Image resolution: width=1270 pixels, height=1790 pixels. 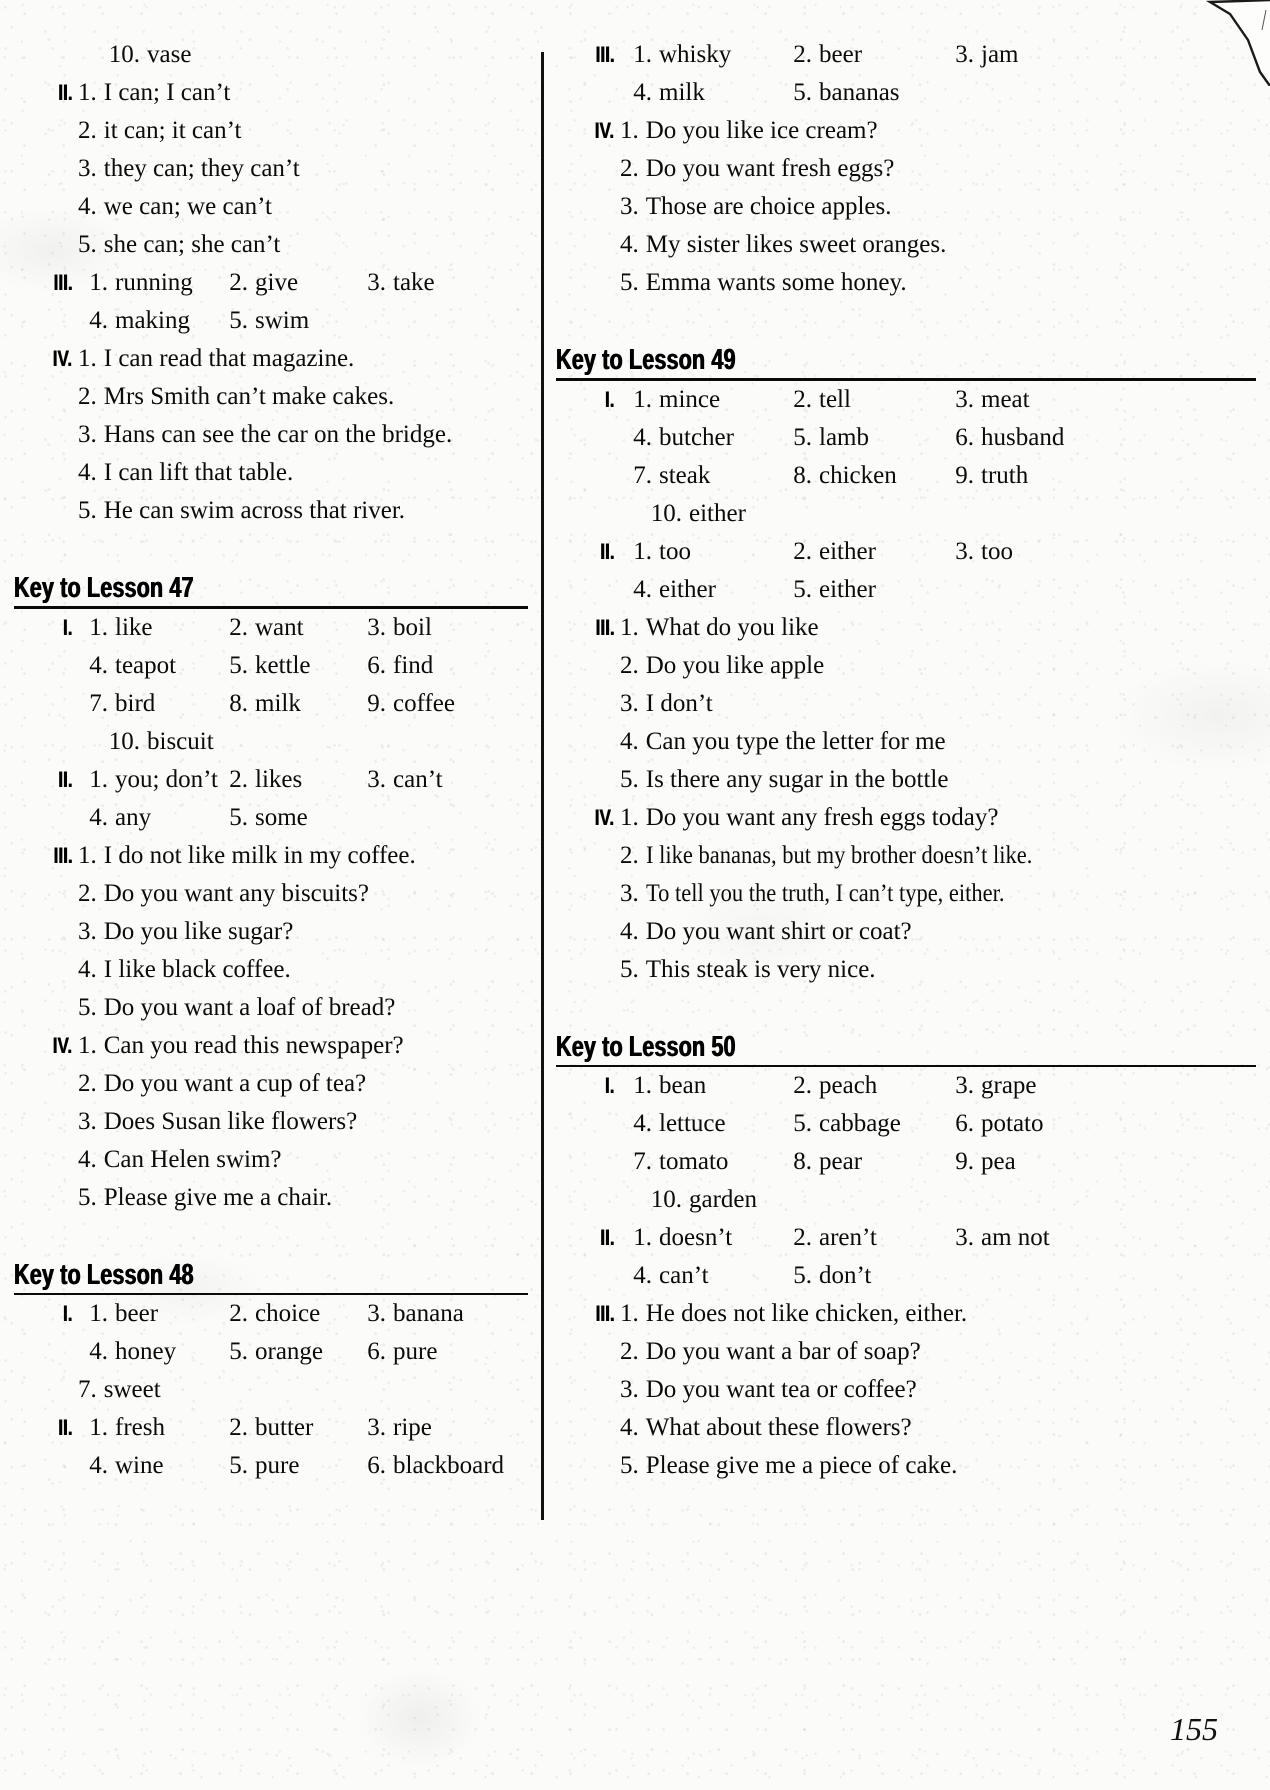 I want to click on item-text: Can Helen swim?, so click(x=192, y=1159).